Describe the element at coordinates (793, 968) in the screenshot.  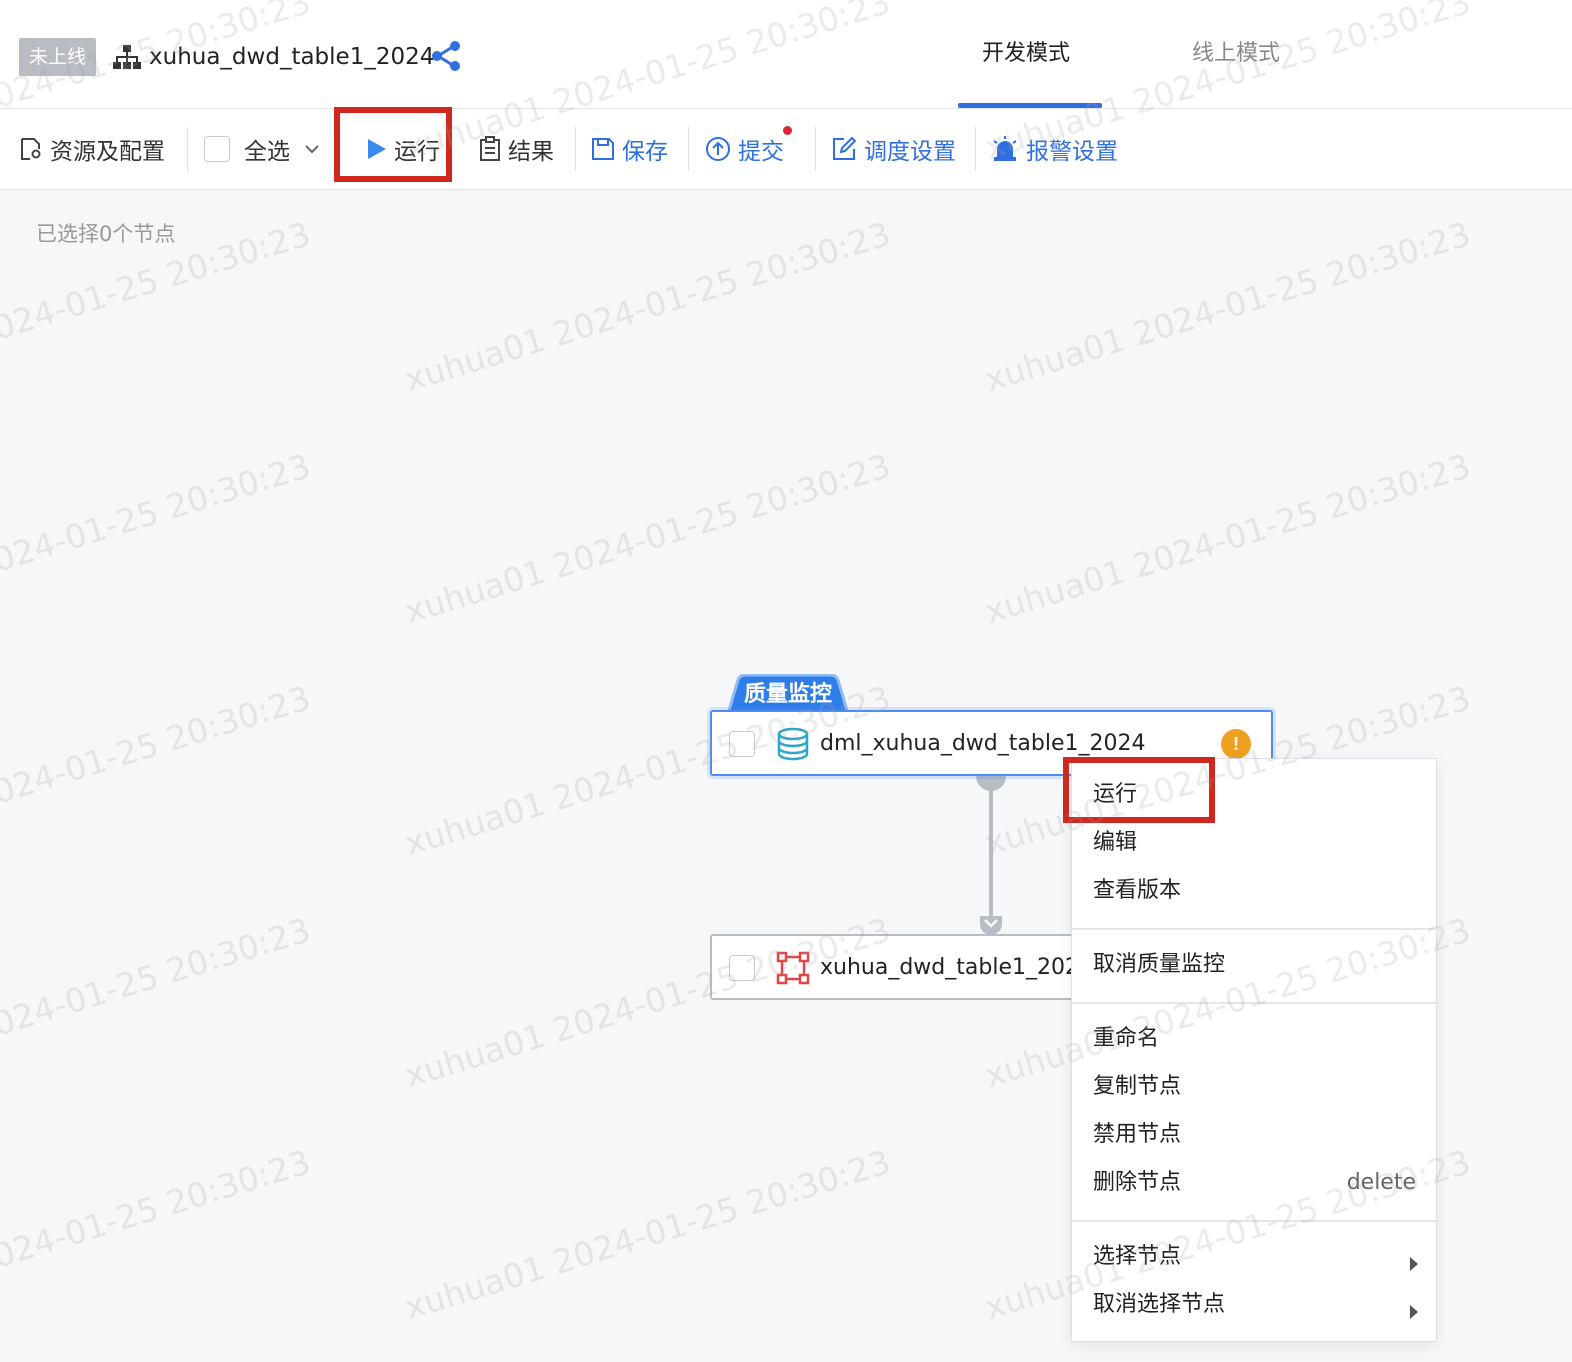
I see `table-node-icon` at that location.